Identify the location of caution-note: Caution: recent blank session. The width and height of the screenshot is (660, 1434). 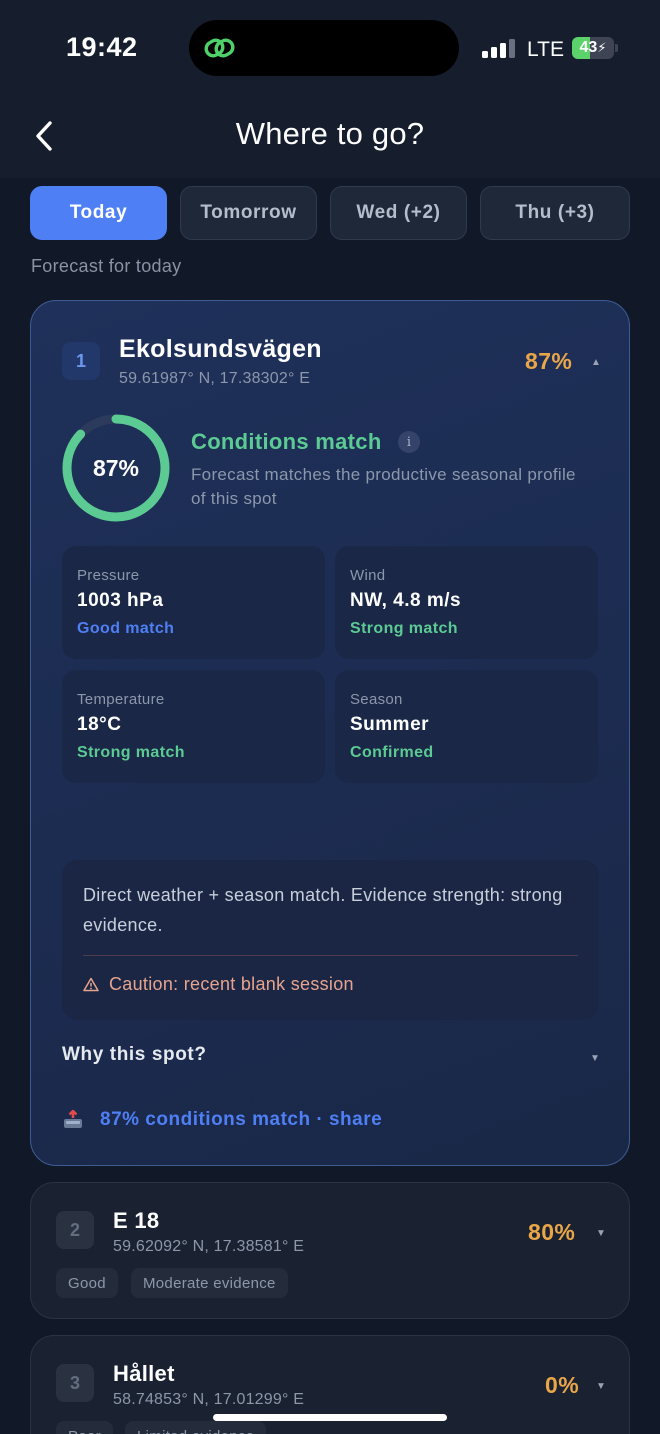
(218, 984).